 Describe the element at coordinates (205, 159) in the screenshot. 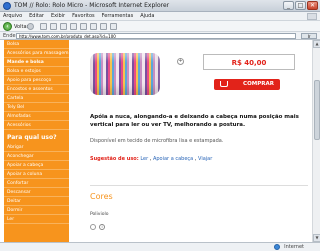

I see `usage-link-viajar: Viajar` at that location.